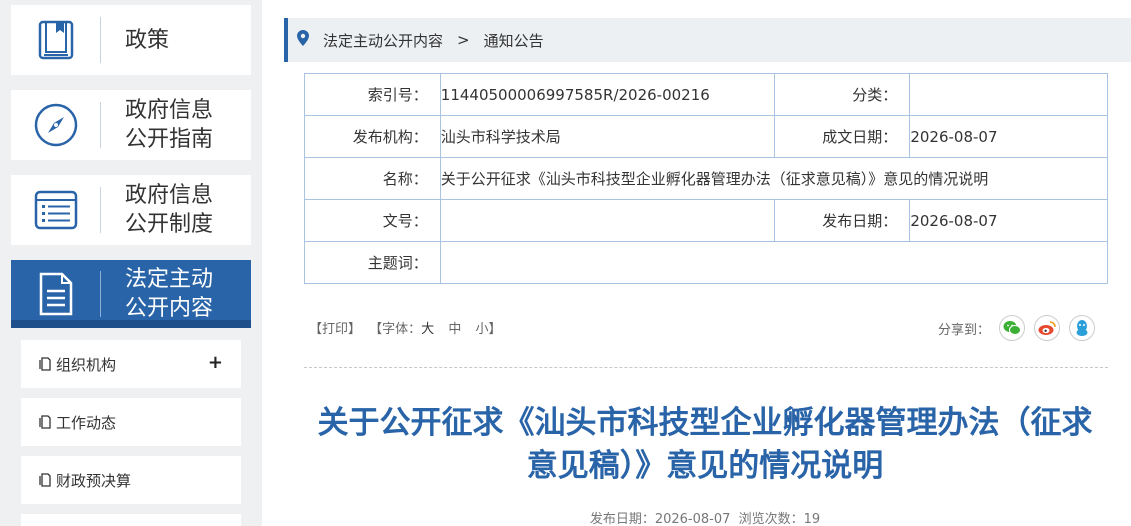 The width and height of the screenshot is (1131, 526). I want to click on sidebar-label-line2: 公开制度, so click(169, 224).